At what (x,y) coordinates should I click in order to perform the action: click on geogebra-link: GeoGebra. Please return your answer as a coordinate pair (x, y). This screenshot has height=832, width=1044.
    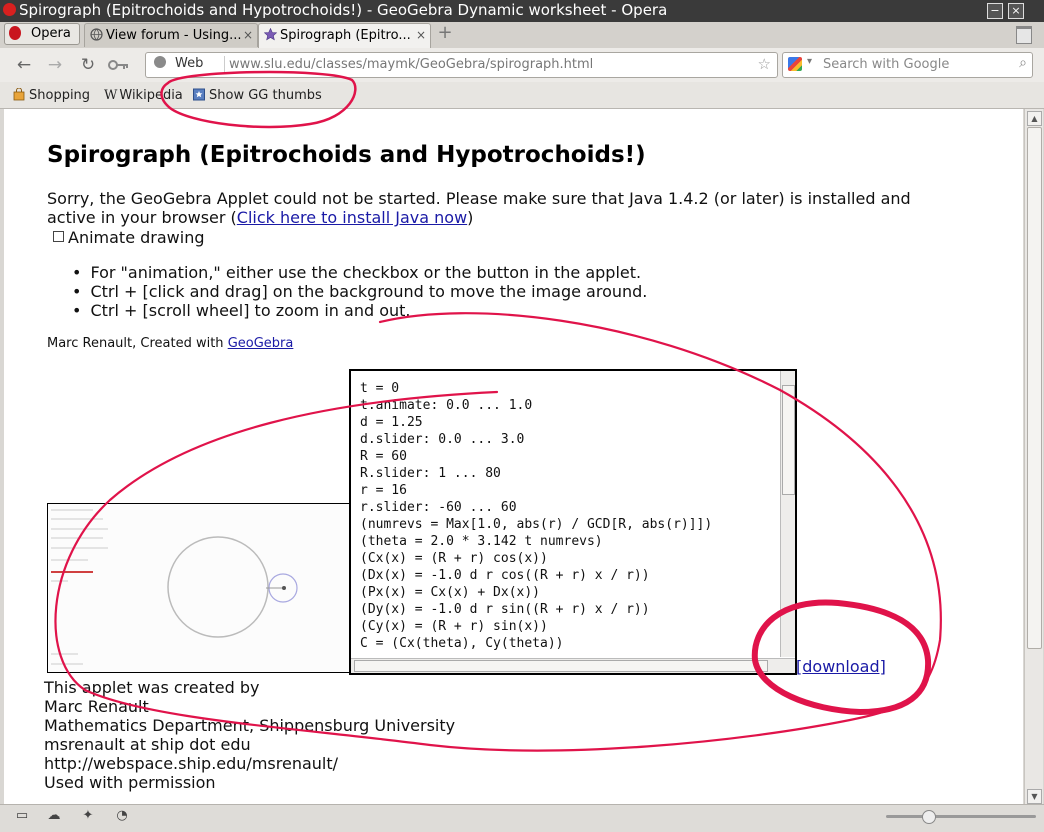
    Looking at the image, I should click on (261, 343).